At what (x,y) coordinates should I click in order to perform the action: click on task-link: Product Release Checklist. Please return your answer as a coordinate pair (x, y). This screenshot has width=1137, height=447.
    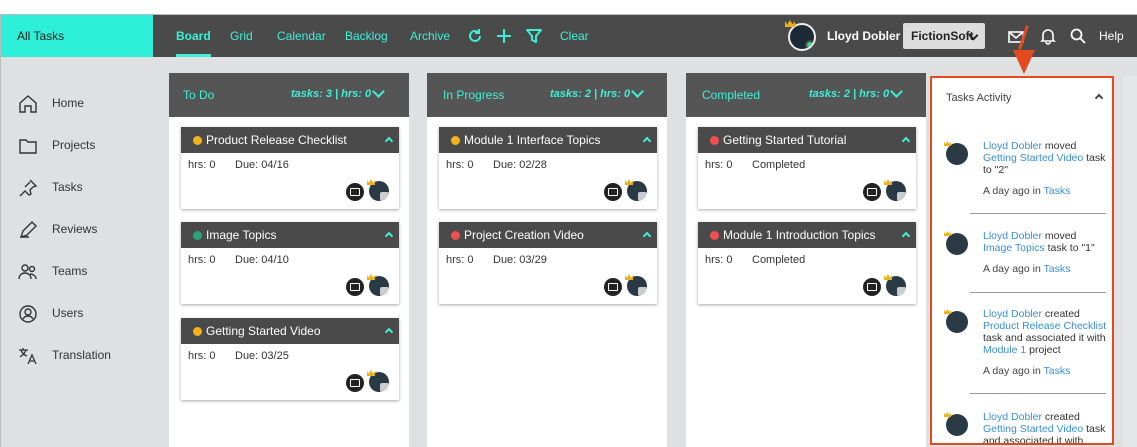
    Looking at the image, I should click on (1044, 326).